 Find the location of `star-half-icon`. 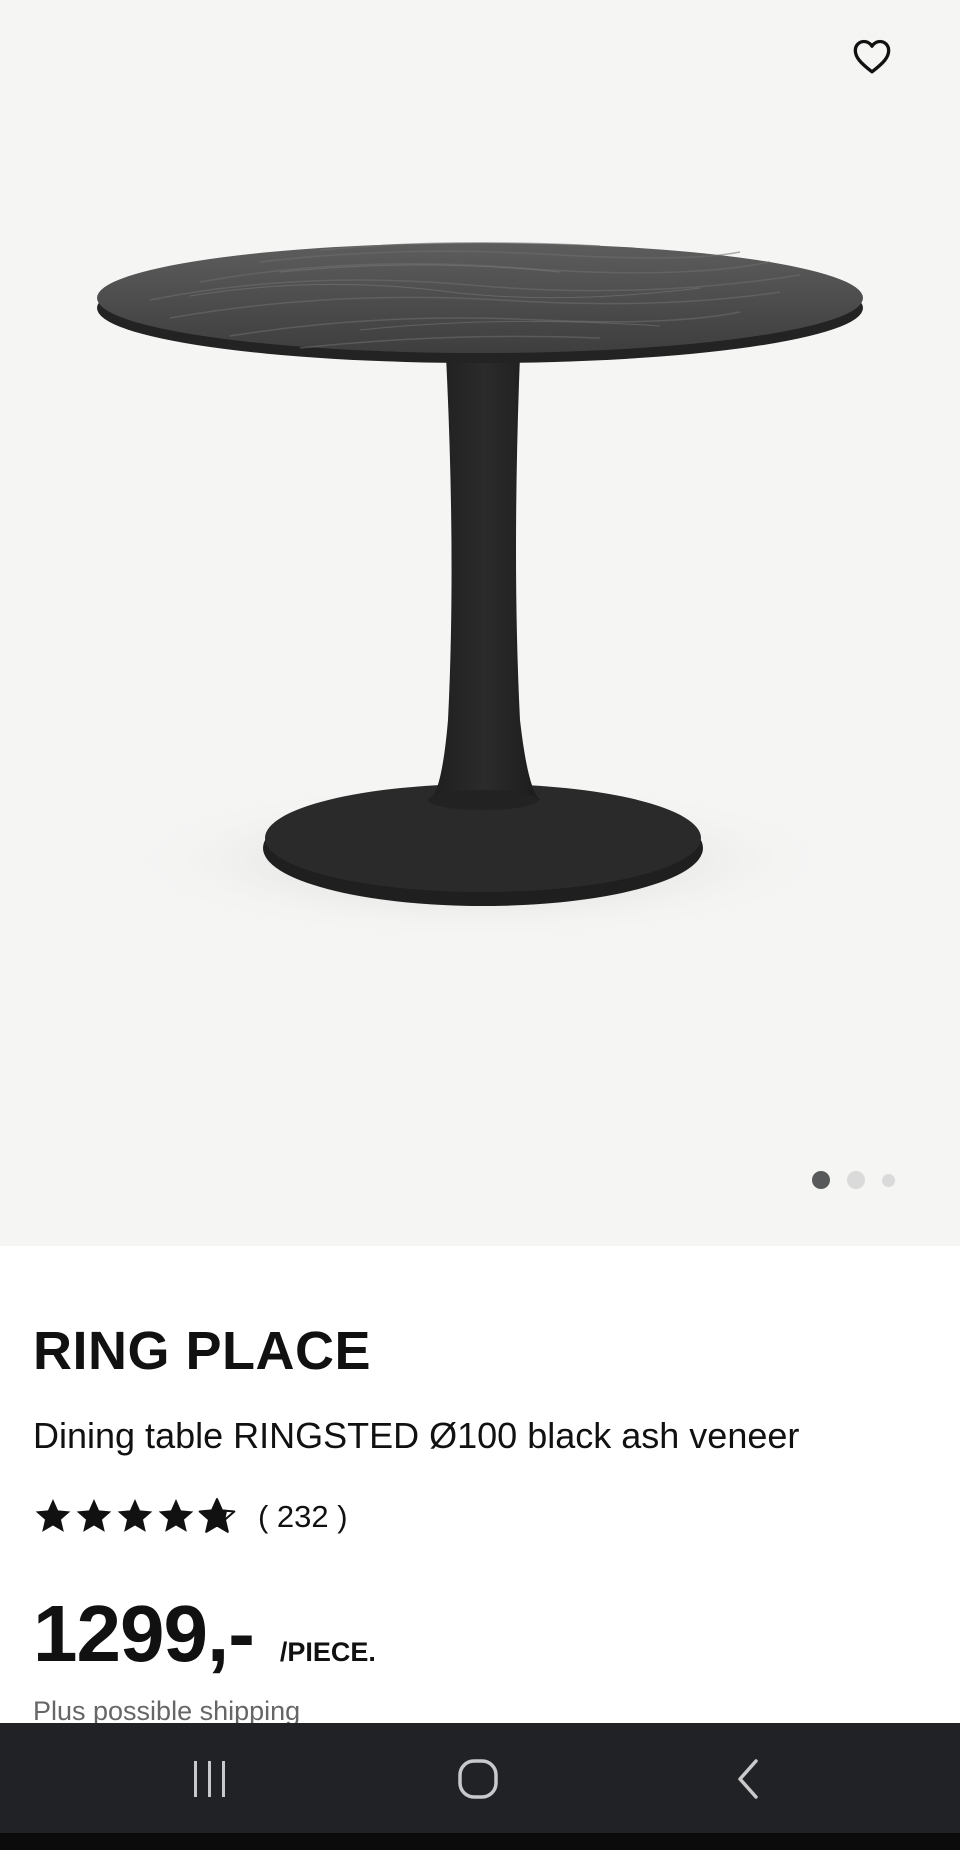

star-half-icon is located at coordinates (217, 1515).